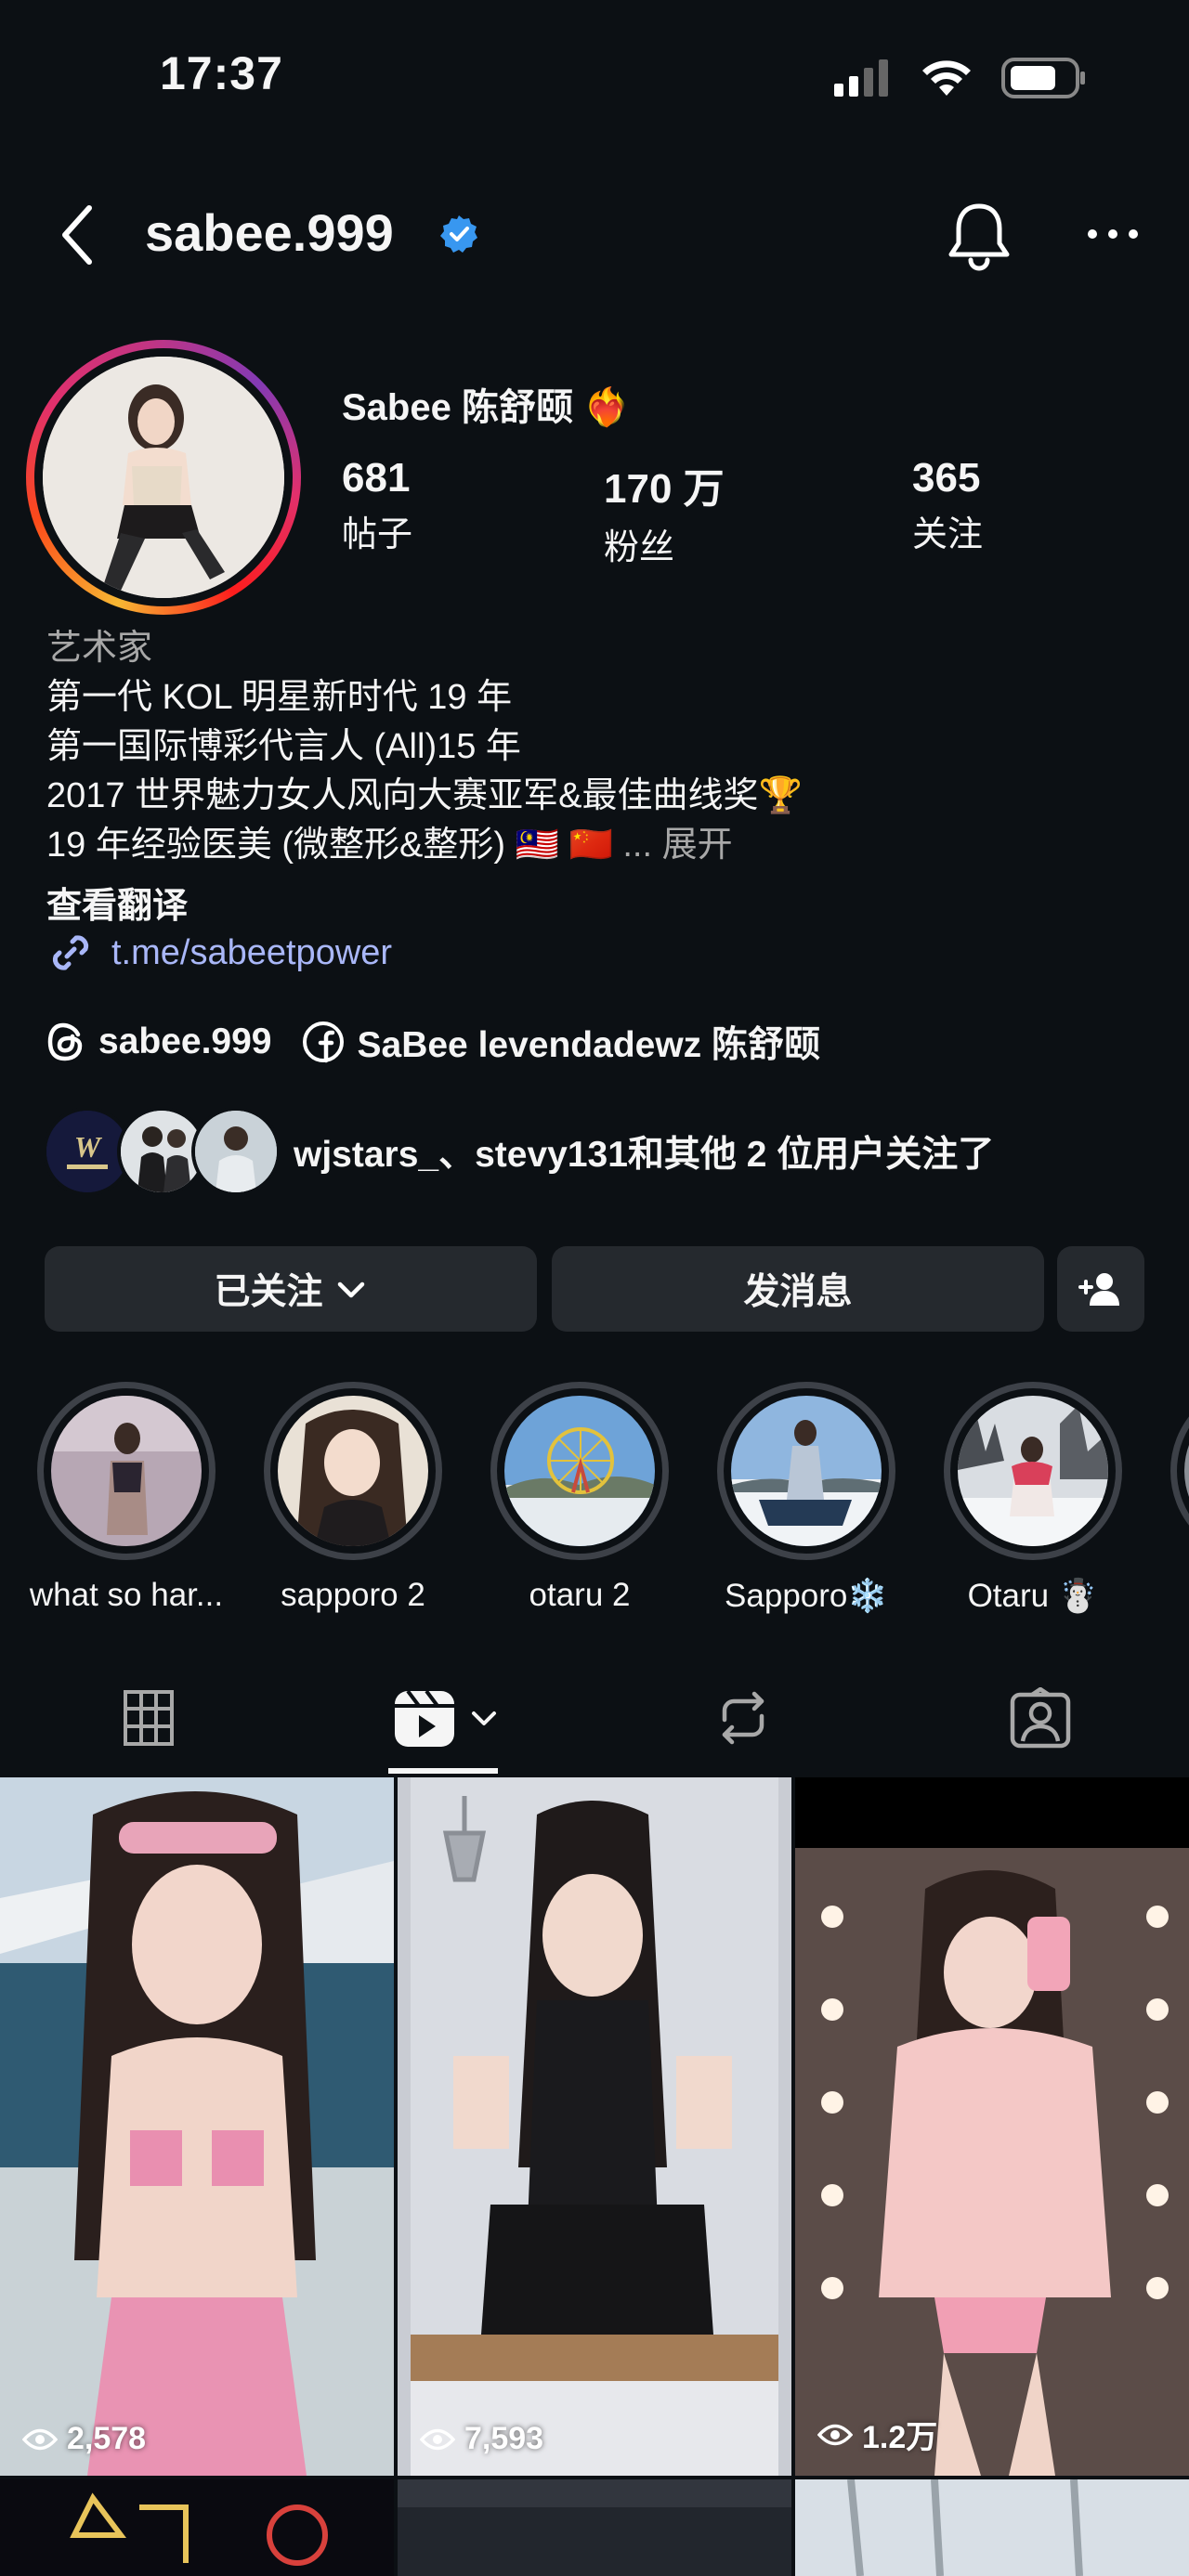 This screenshot has height=2576, width=1189. I want to click on highlight-item: otaru 2, so click(580, 1498).